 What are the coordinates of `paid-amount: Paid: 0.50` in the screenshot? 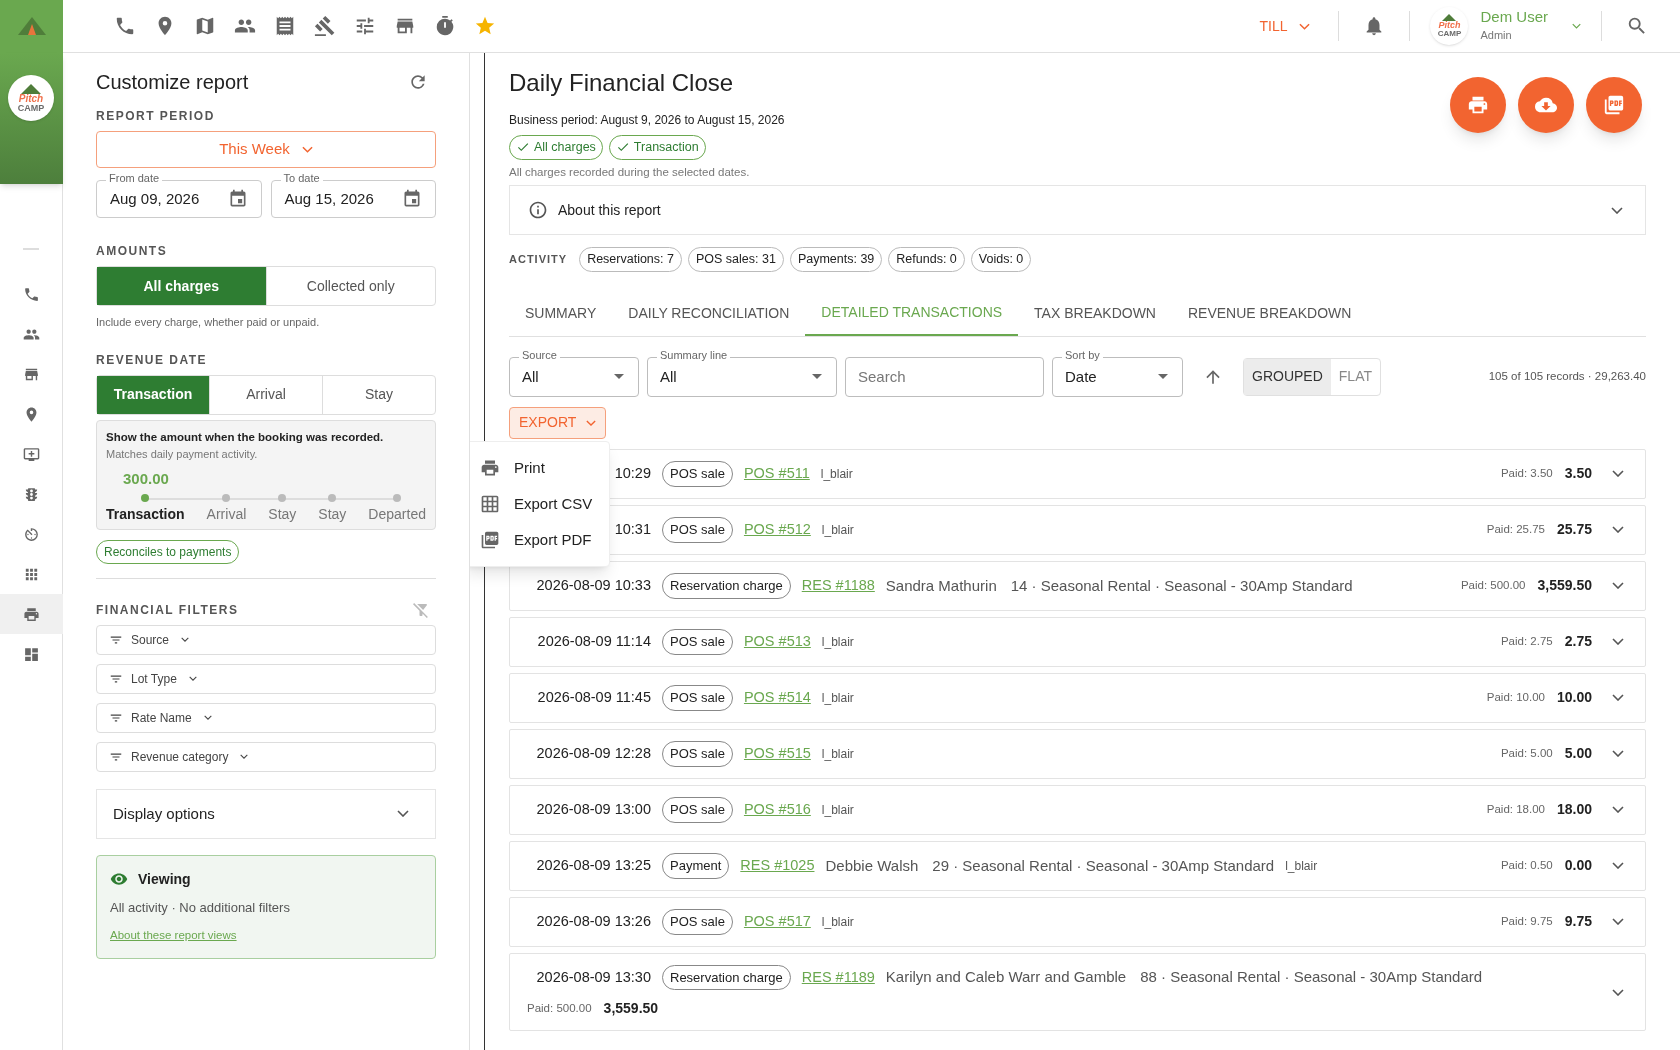 It's located at (1526, 866).